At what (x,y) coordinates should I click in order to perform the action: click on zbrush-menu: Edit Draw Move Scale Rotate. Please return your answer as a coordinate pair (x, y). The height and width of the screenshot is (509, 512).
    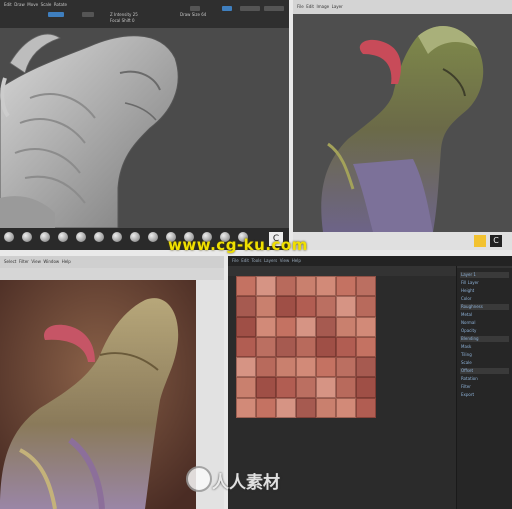
    Looking at the image, I should click on (35, 5).